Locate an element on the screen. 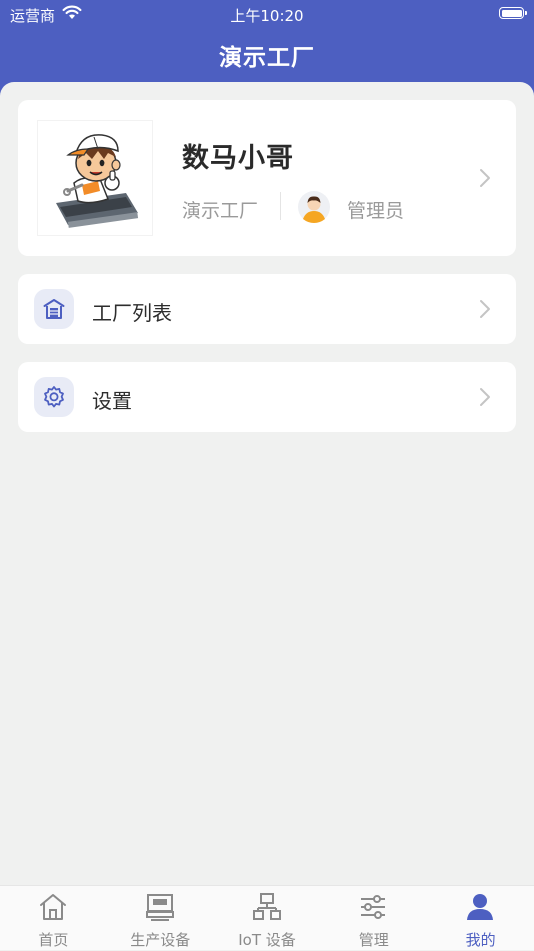  status-bar: 运营商 上午10:20 is located at coordinates (267, 14).